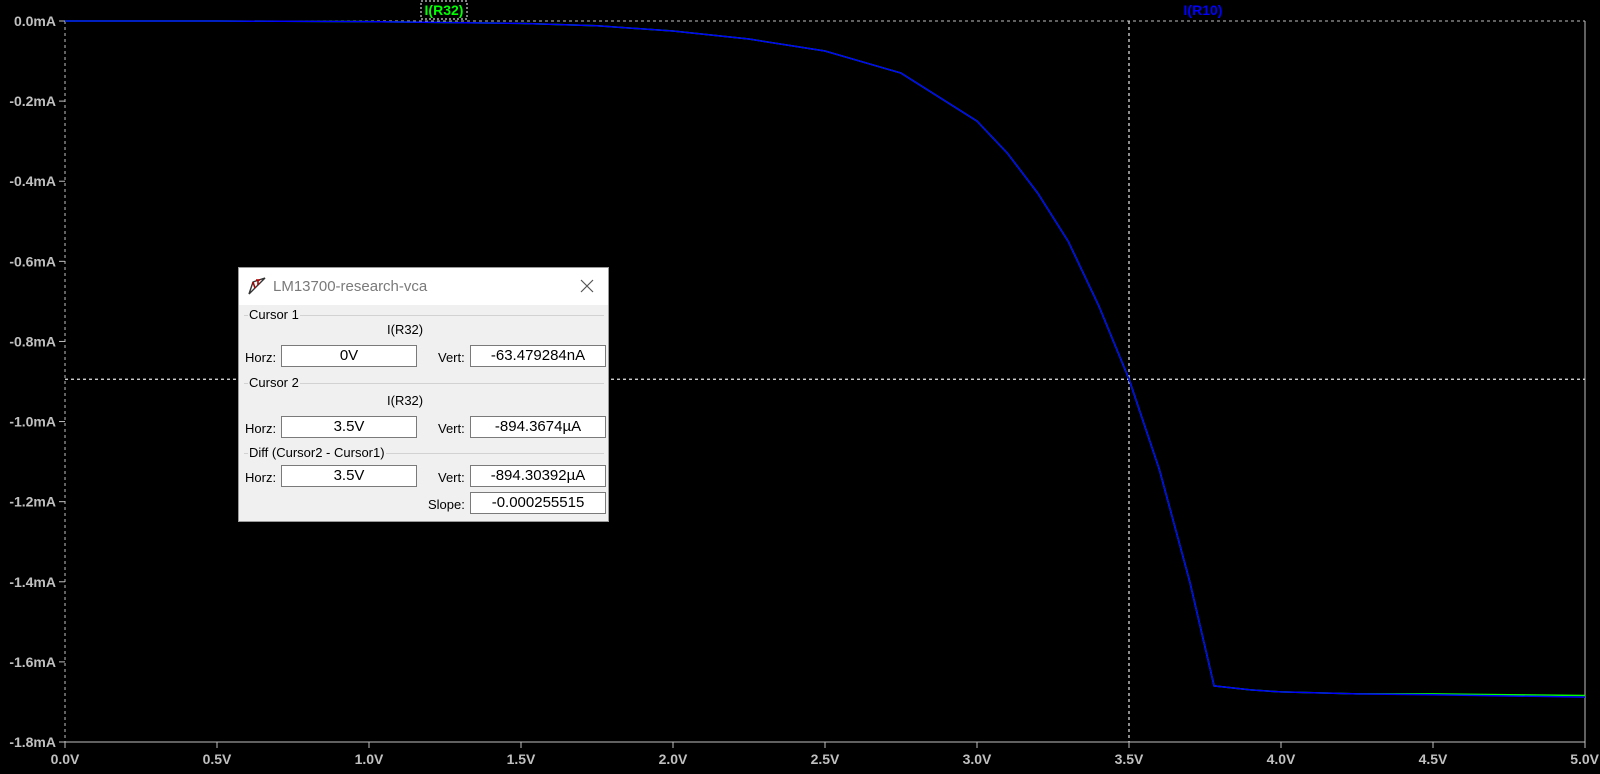 The width and height of the screenshot is (1600, 774). Describe the element at coordinates (349, 476) in the screenshot. I see `diff-horz-field: 3.5V` at that location.